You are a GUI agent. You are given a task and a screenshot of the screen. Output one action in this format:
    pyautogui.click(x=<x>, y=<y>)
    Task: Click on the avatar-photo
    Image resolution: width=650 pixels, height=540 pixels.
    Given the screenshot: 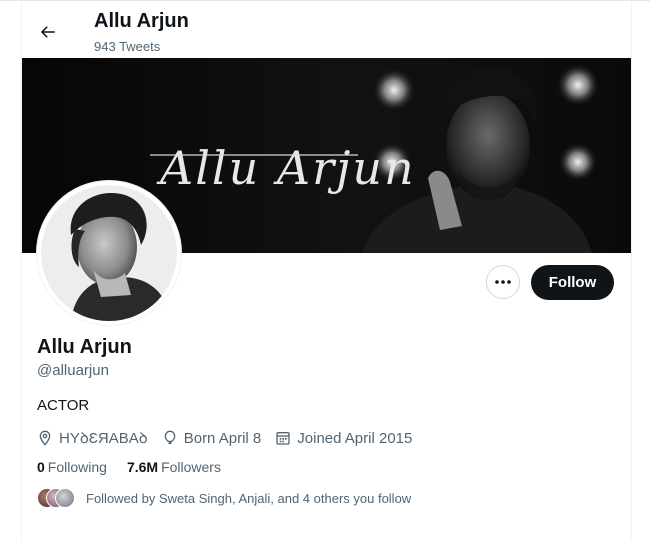 What is the action you would take?
    pyautogui.click(x=109, y=253)
    